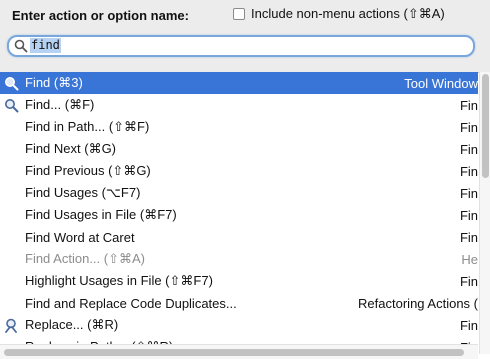 The width and height of the screenshot is (490, 359). What do you see at coordinates (87, 126) in the screenshot?
I see `result-item-label: Find in Path... (⇧⌘F)` at bounding box center [87, 126].